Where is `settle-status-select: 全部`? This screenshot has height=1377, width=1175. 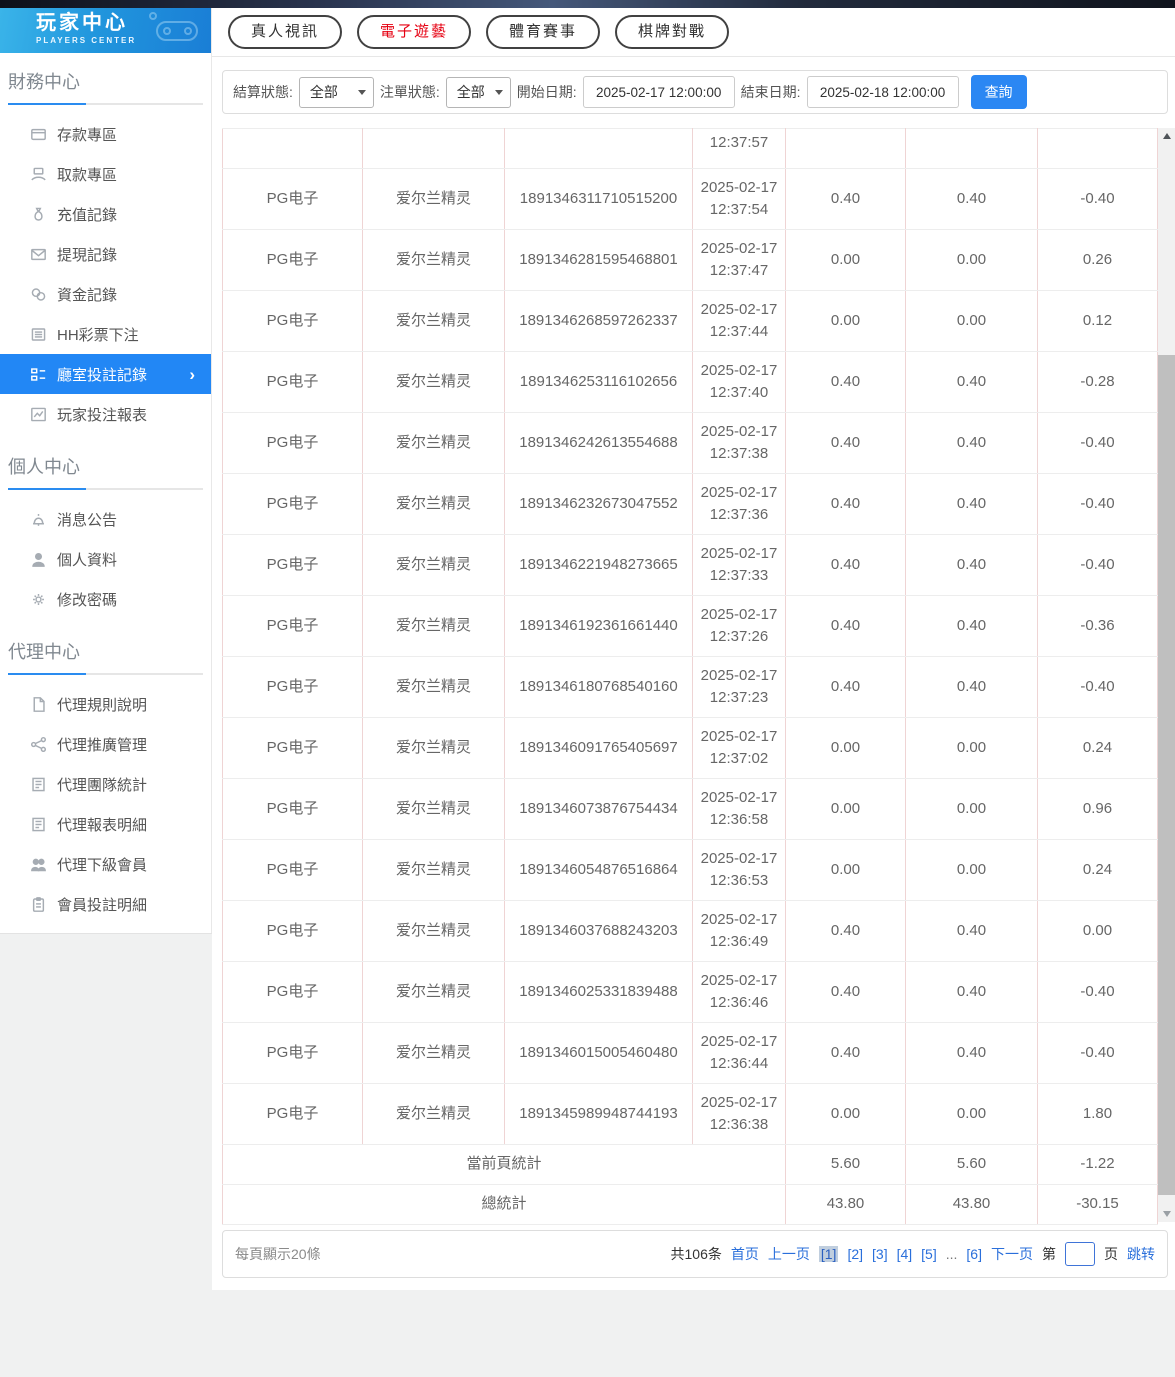
settle-status-select: 全部 is located at coordinates (336, 92).